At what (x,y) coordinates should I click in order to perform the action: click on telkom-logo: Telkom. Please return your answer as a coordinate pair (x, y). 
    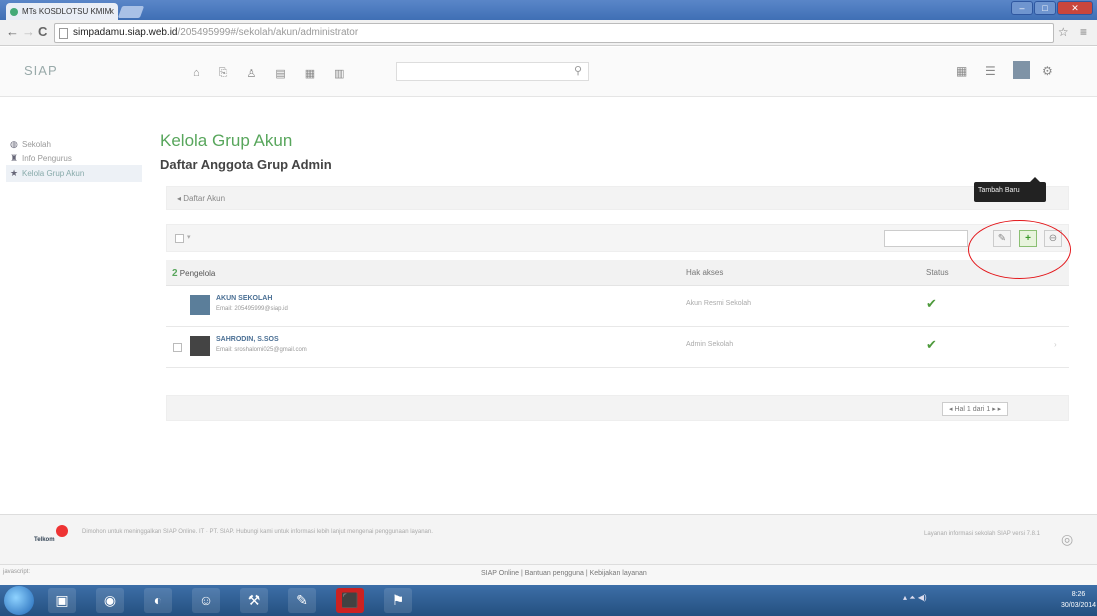
    Looking at the image, I should click on (53, 538).